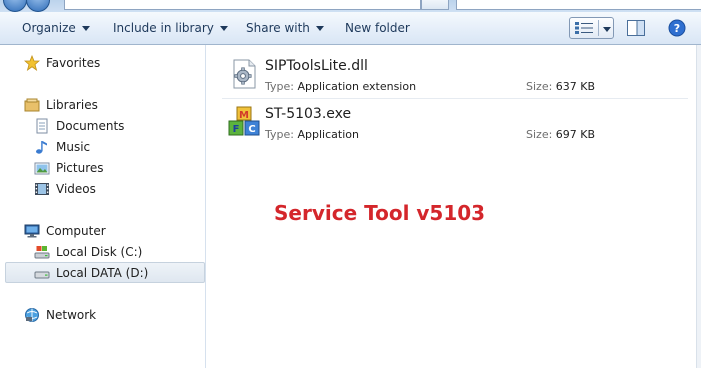  What do you see at coordinates (244, 74) in the screenshot?
I see `dll-gear-icon` at bounding box center [244, 74].